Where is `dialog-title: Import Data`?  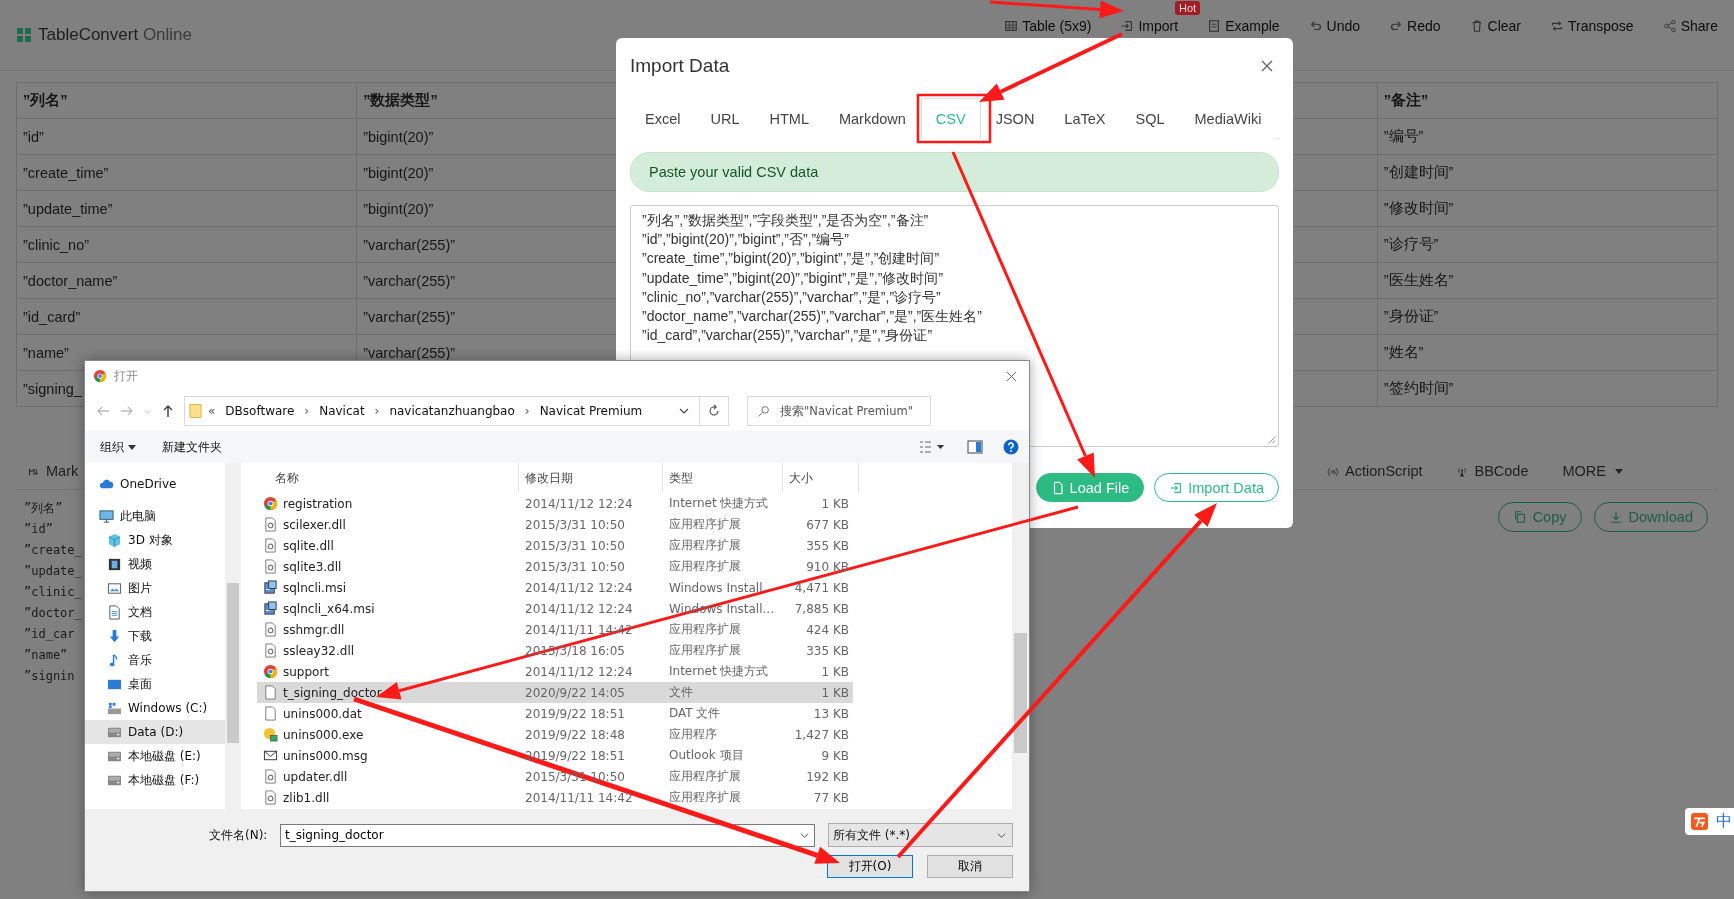 dialog-title: Import Data is located at coordinates (680, 66).